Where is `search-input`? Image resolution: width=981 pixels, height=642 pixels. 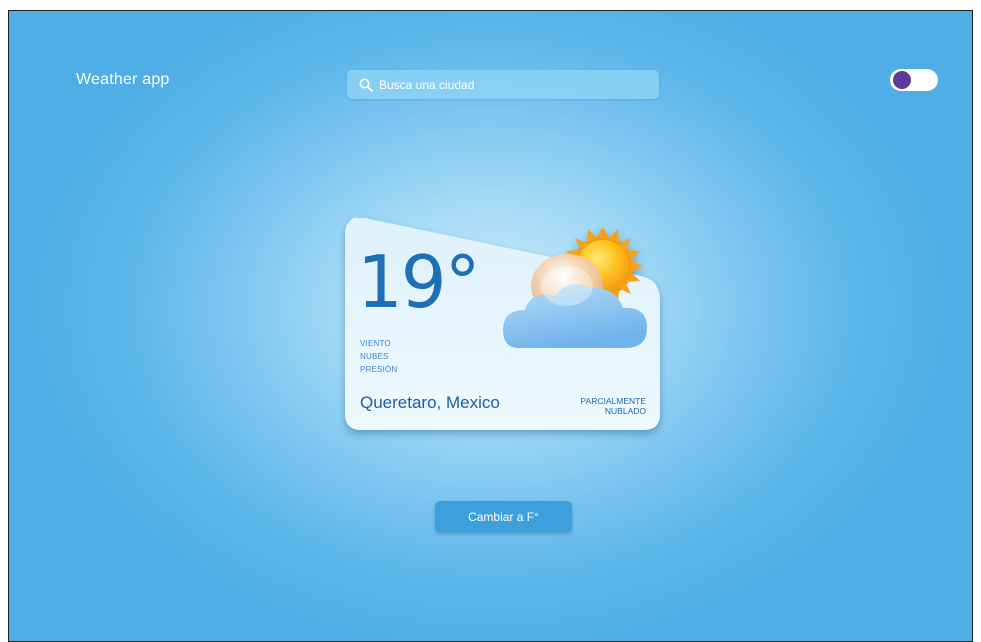
search-input is located at coordinates (509, 84).